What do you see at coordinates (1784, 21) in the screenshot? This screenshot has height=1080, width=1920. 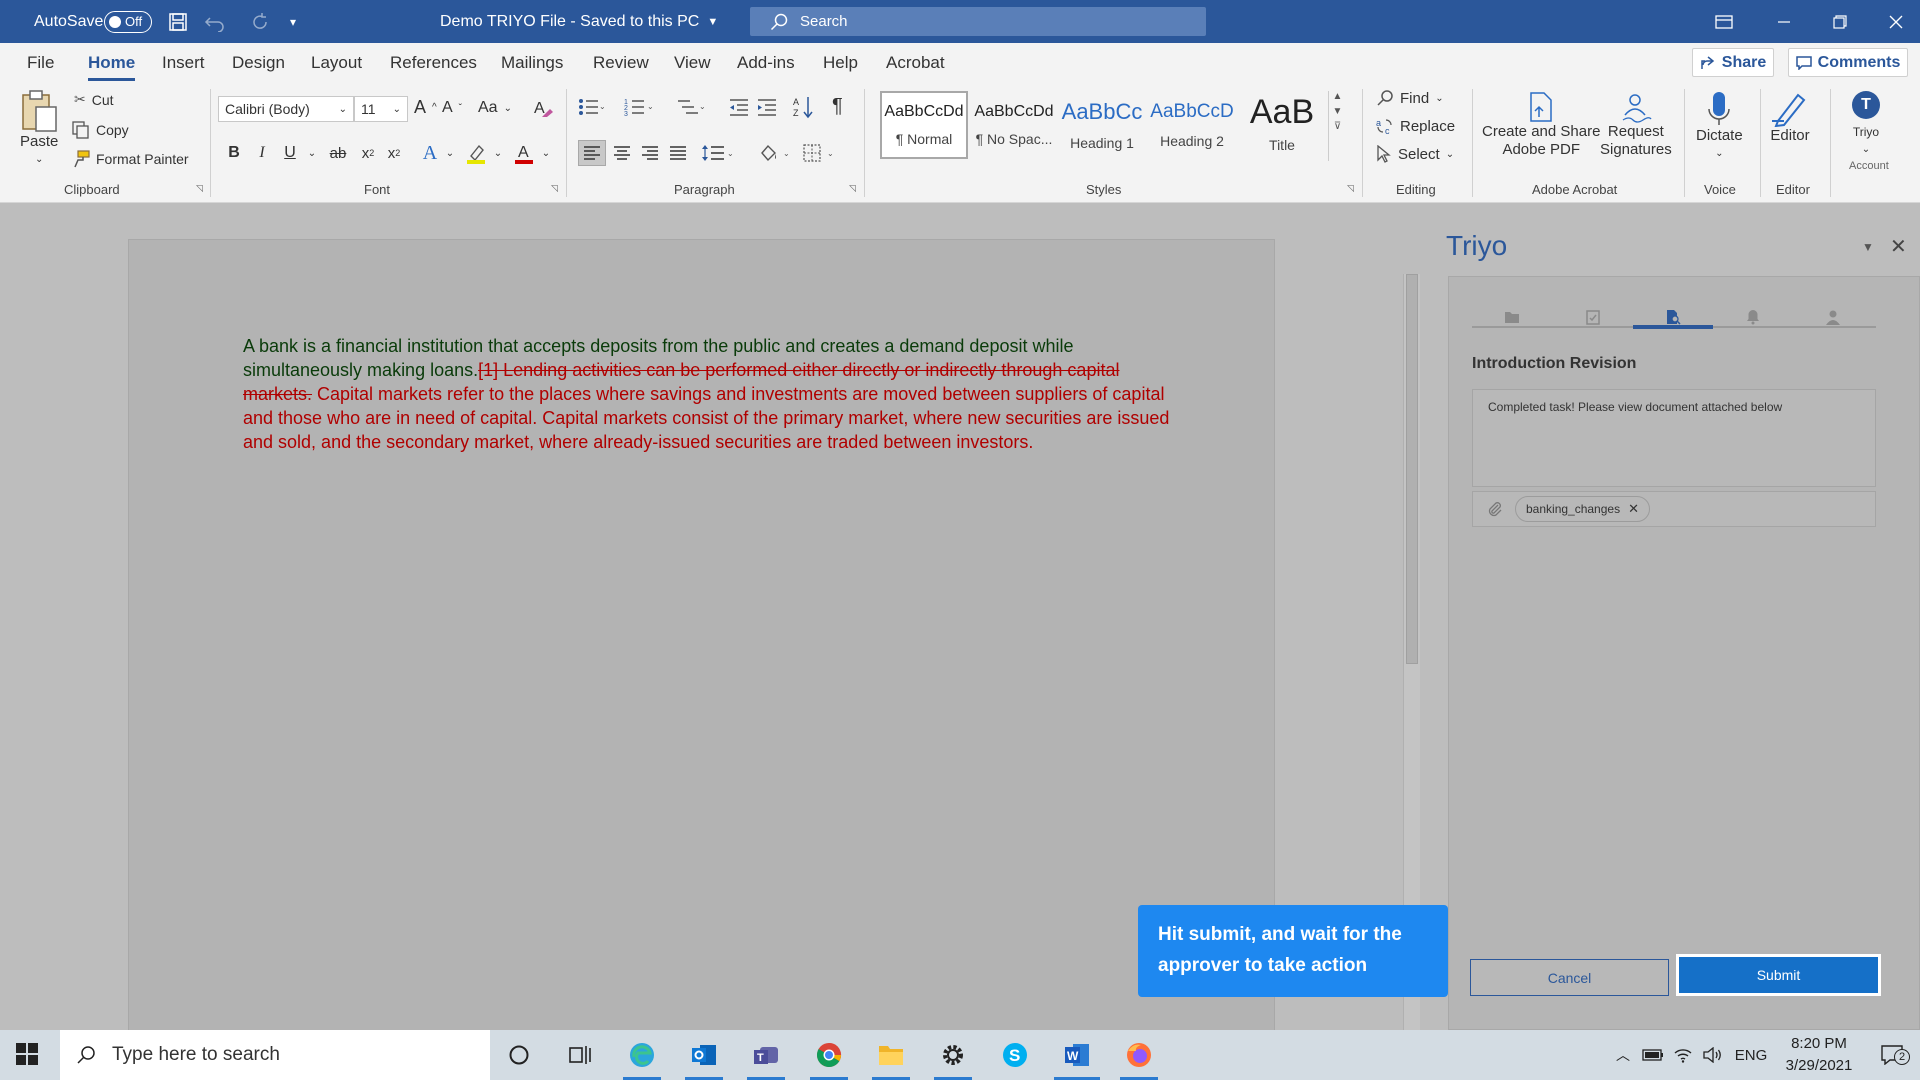 I see `minimize-icon` at bounding box center [1784, 21].